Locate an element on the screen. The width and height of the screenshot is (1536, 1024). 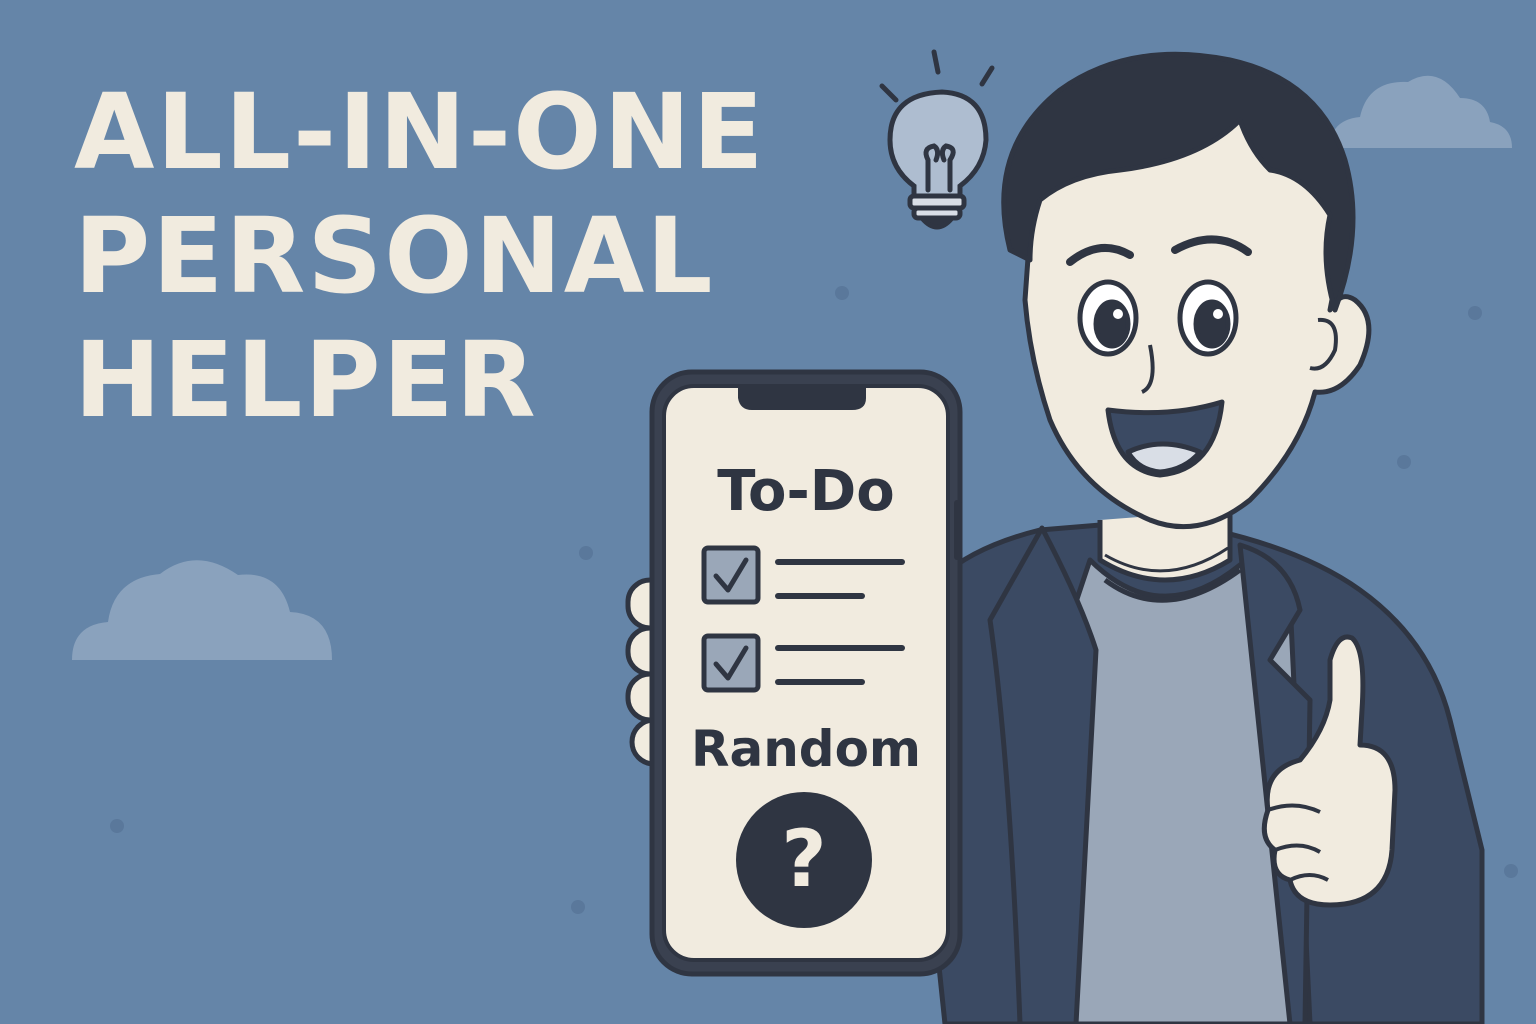
question-mark-icon: ? is located at coordinates (804, 860).